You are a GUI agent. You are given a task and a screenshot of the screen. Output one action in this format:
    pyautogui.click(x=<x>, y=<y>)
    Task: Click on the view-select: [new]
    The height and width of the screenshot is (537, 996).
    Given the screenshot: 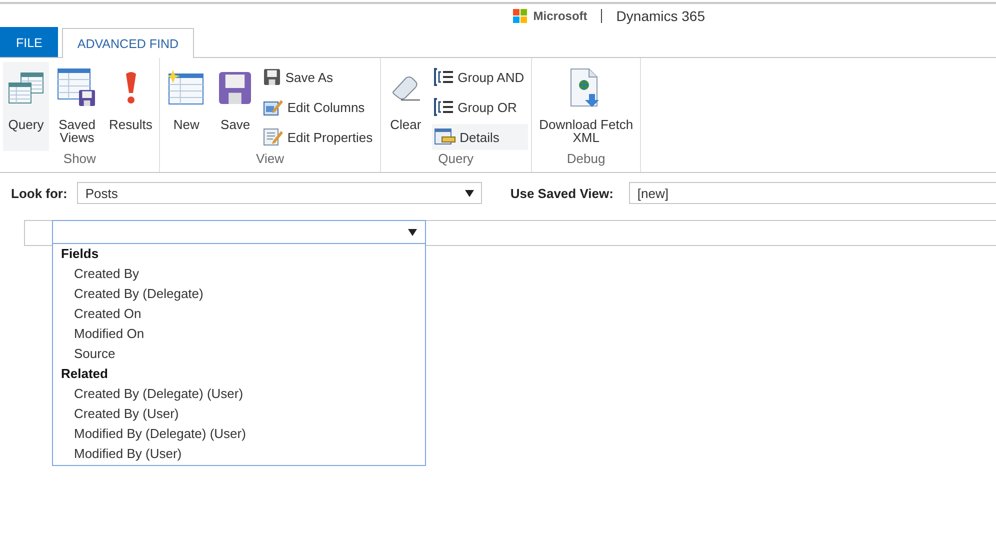 What is the action you would take?
    pyautogui.click(x=812, y=193)
    